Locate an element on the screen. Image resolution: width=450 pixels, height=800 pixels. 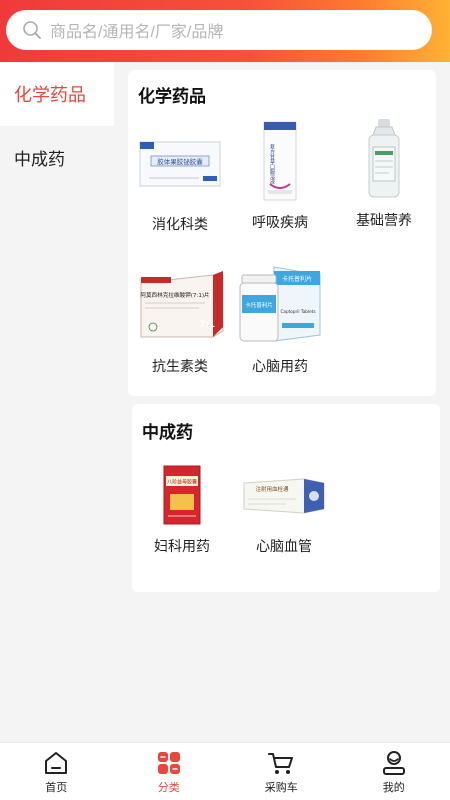
product-image: 复方甘草口服溶液 is located at coordinates (280, 161).